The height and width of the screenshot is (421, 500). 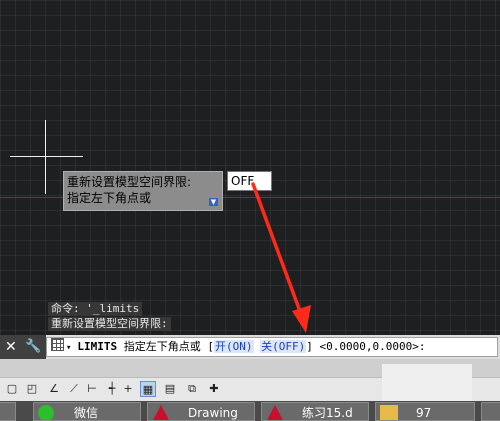 What do you see at coordinates (68, 348) in the screenshot?
I see `chevron-down-icon: ▾` at bounding box center [68, 348].